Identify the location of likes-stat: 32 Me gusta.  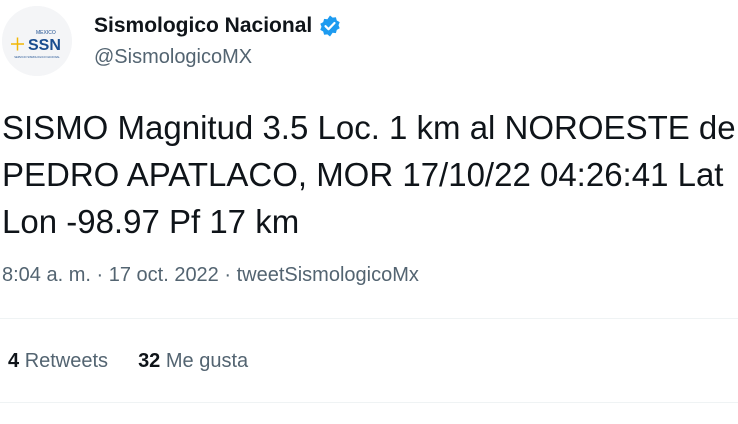
(193, 361).